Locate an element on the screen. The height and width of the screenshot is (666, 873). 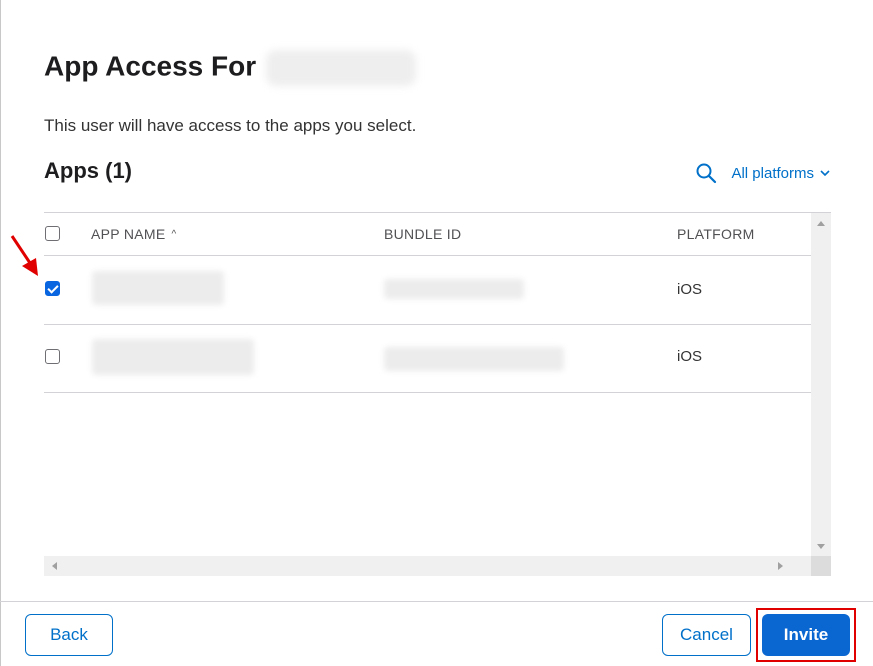
scroll-up-arrow-icon is located at coordinates (821, 223).